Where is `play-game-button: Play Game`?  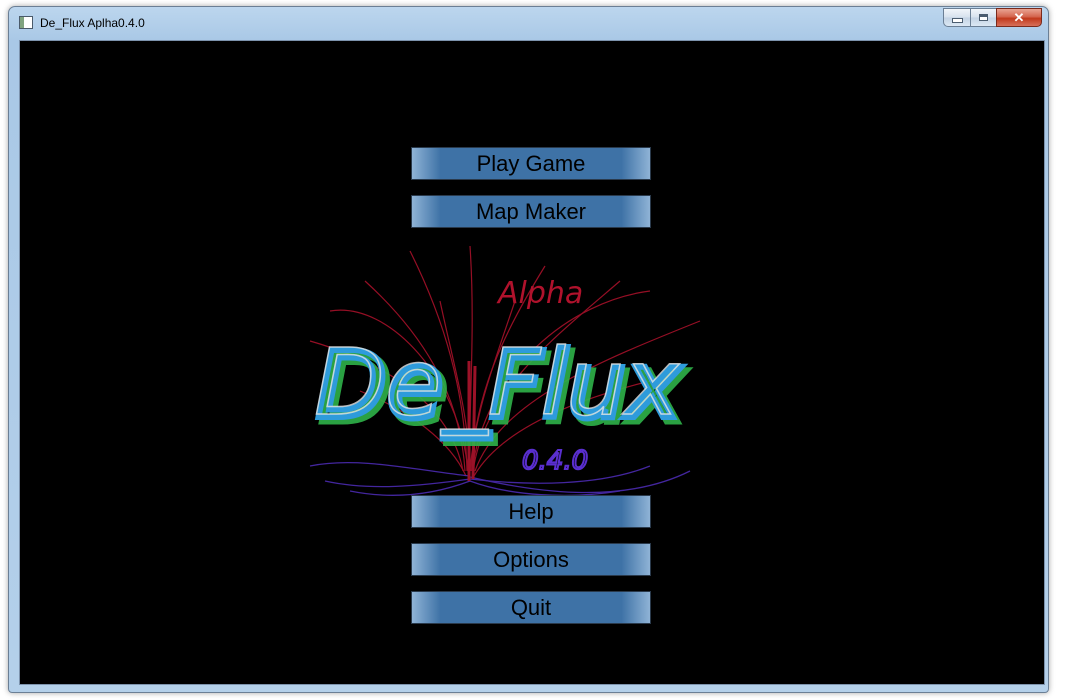
play-game-button: Play Game is located at coordinates (531, 163).